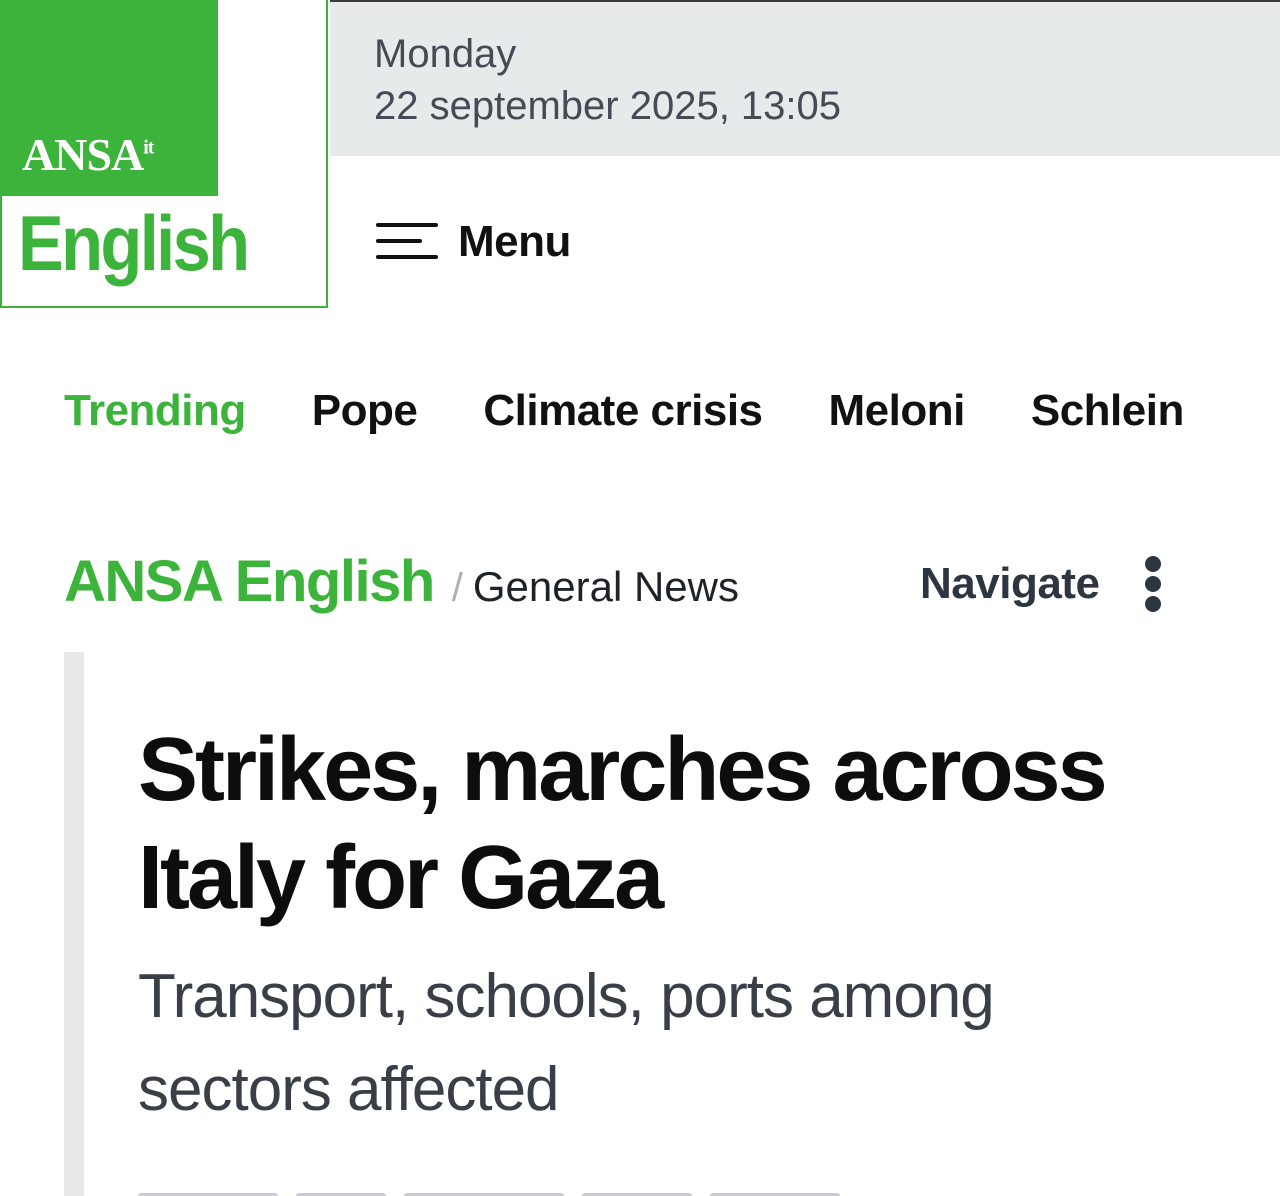  I want to click on date-bar: Monday 22 september 2025, 13:05, so click(805, 78).